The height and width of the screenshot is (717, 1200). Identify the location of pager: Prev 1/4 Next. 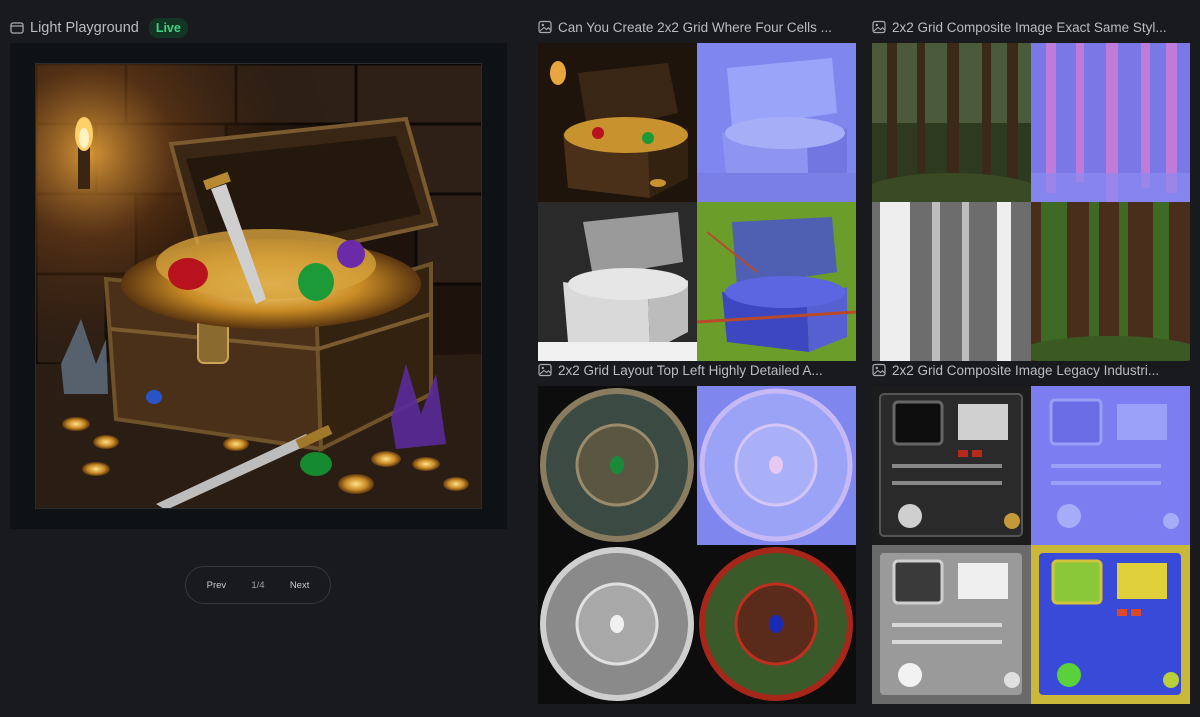
(258, 585).